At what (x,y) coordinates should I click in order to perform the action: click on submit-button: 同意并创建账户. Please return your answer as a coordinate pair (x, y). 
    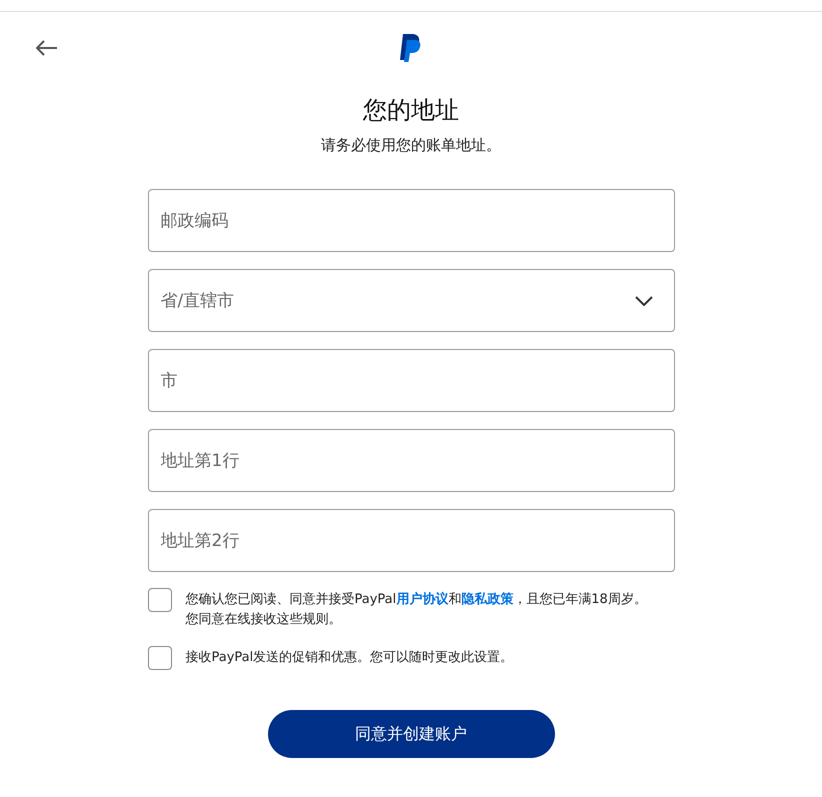
    Looking at the image, I should click on (411, 734).